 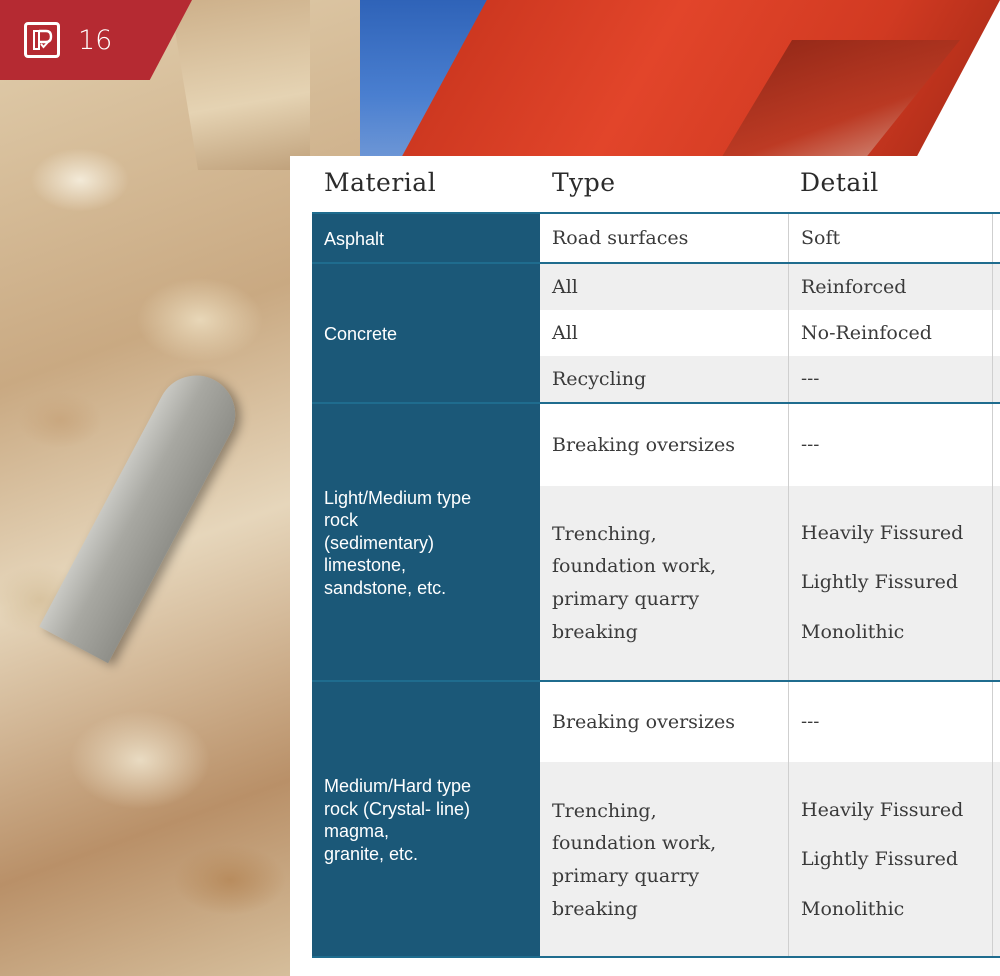 What do you see at coordinates (890, 333) in the screenshot?
I see `detail-cell: No-Reinfoced` at bounding box center [890, 333].